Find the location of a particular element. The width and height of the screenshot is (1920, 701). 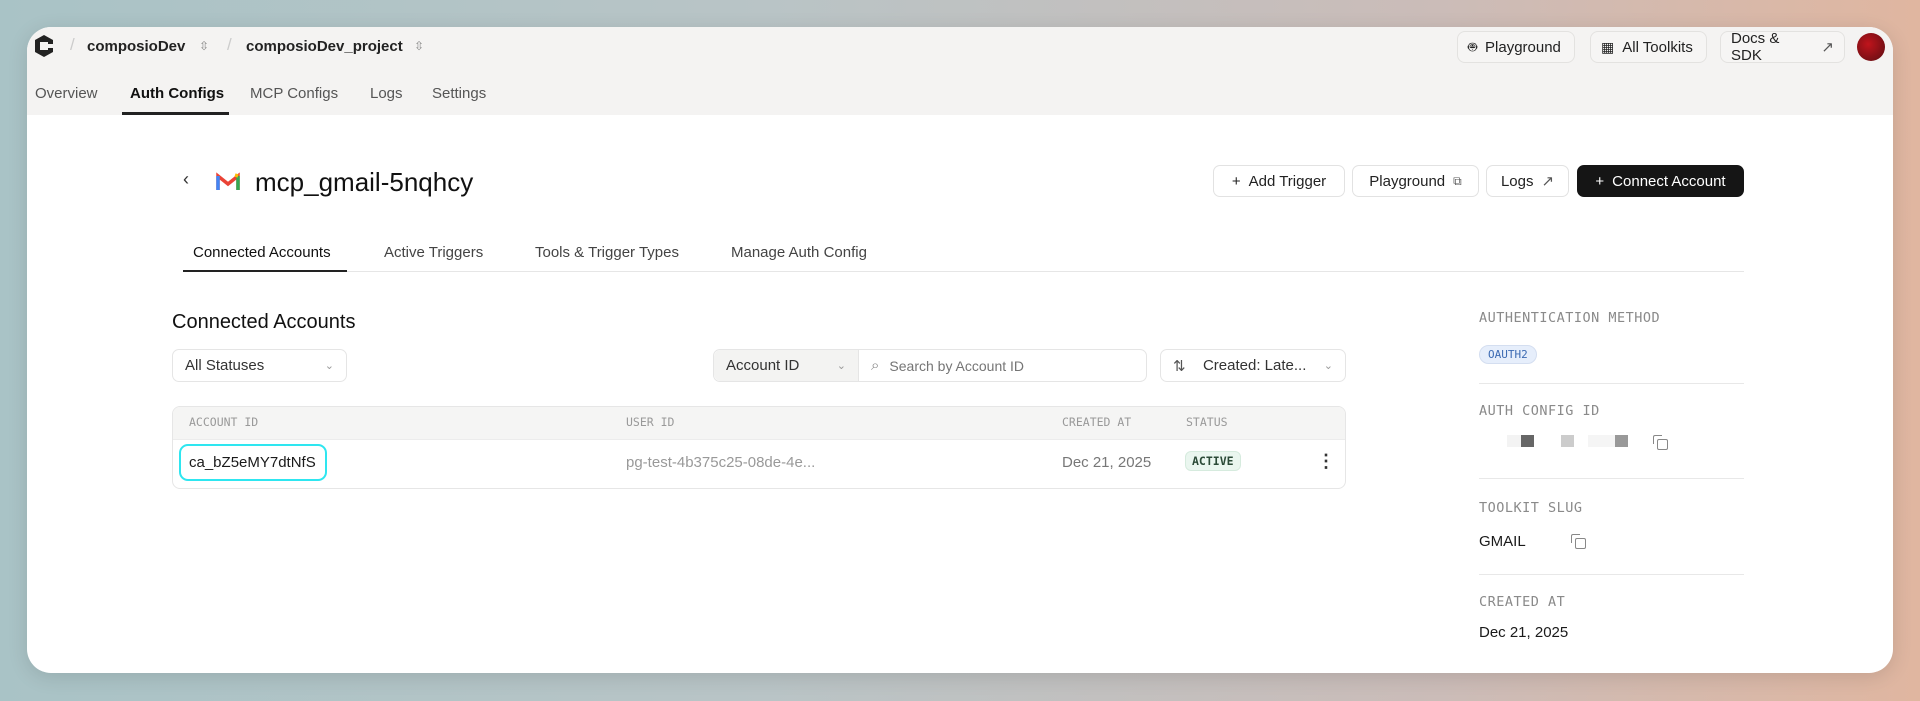

connect-account-label: Connect Account is located at coordinates (1669, 181).